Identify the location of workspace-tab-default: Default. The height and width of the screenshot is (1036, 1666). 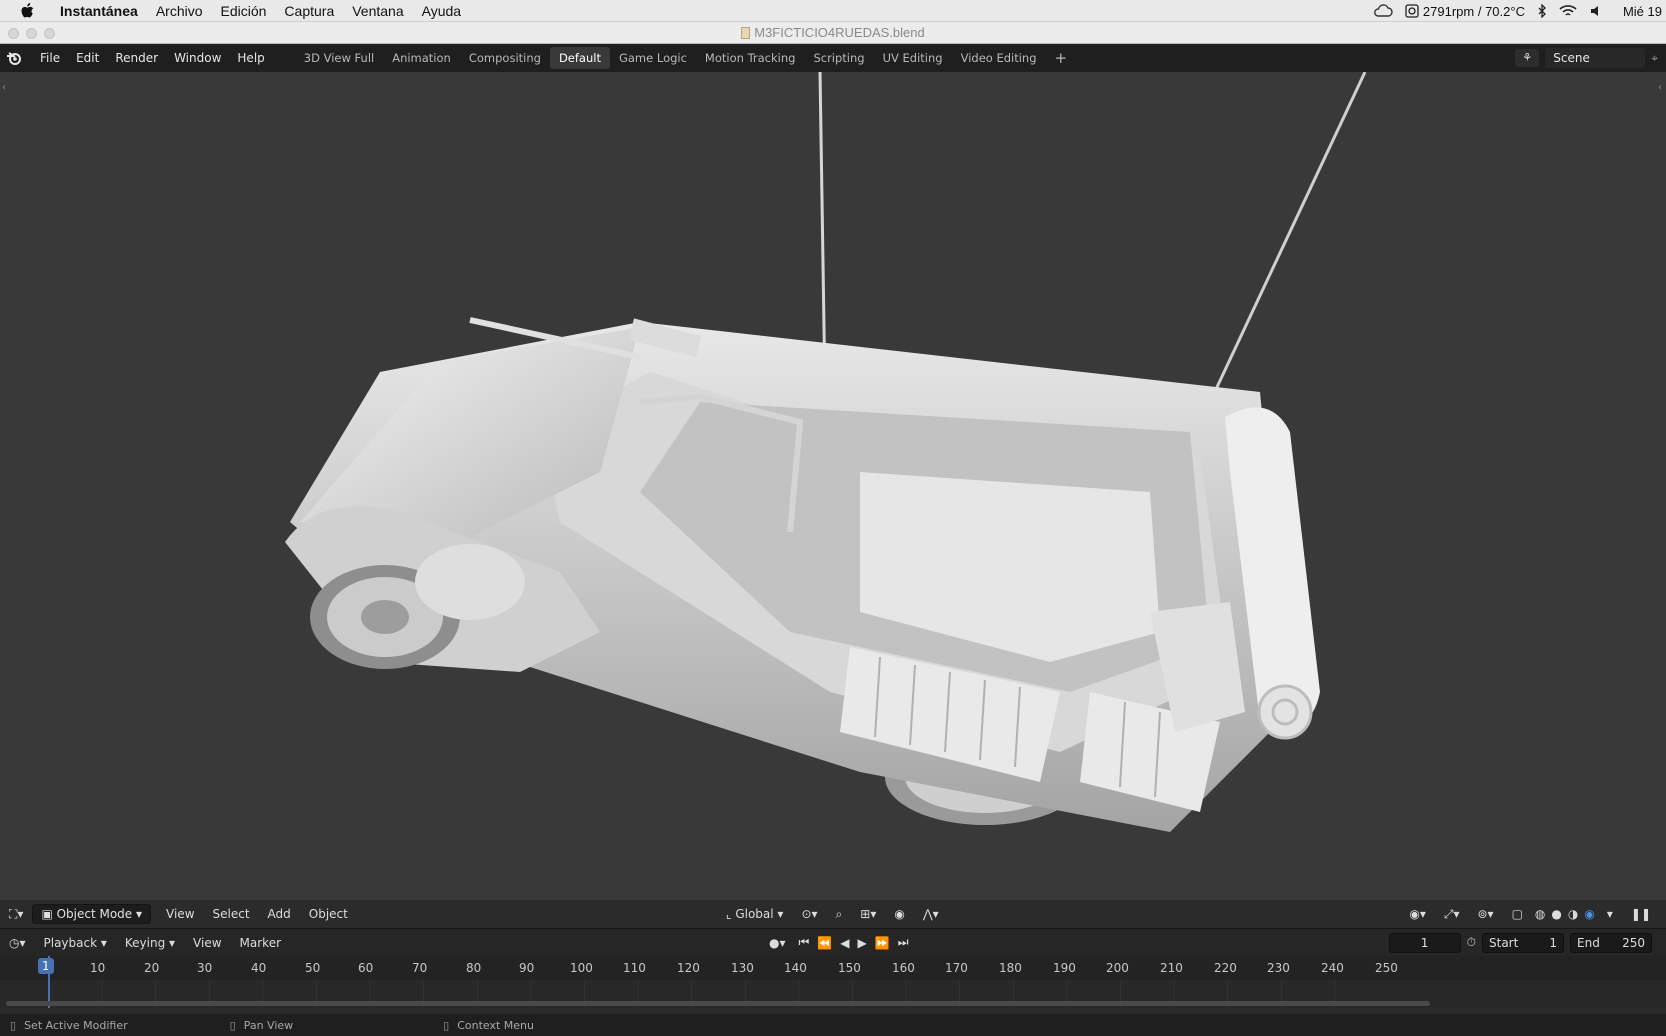
(579, 58).